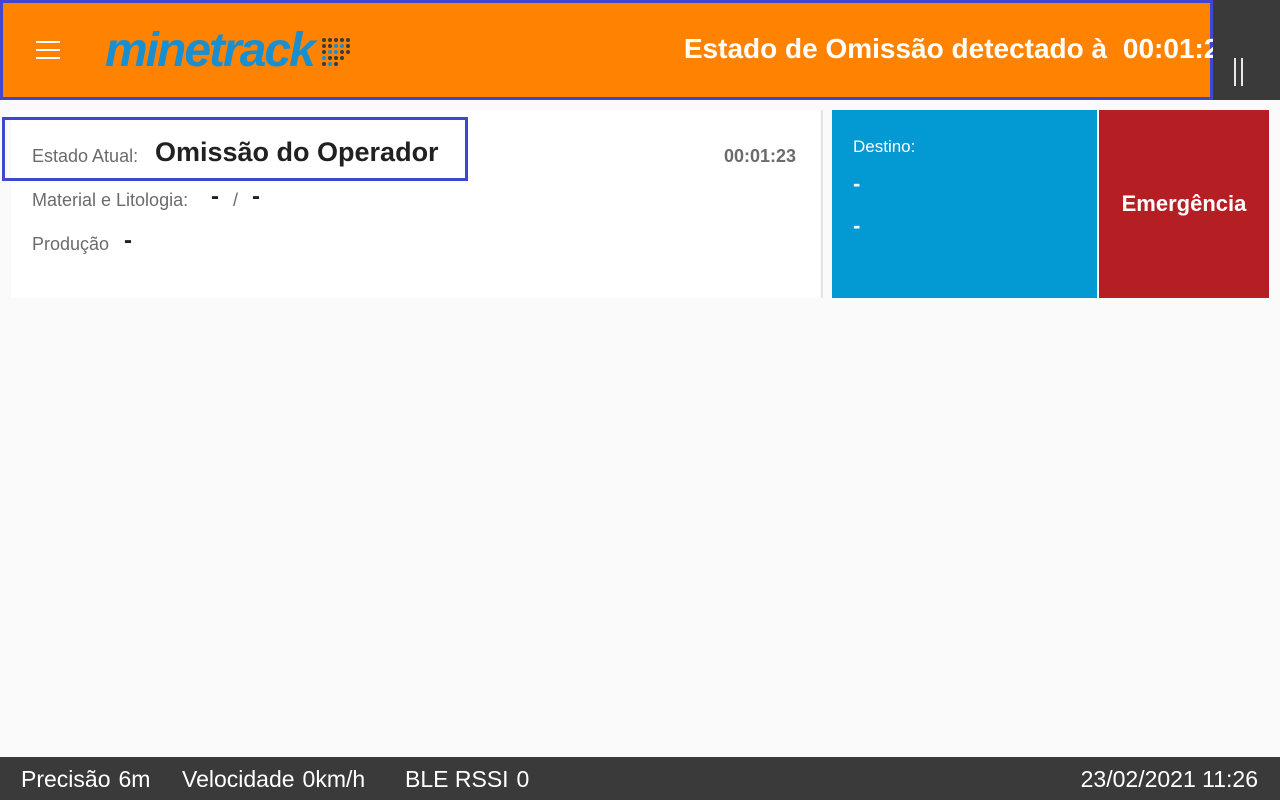 The image size is (1280, 800). I want to click on material-value: -, so click(215, 196).